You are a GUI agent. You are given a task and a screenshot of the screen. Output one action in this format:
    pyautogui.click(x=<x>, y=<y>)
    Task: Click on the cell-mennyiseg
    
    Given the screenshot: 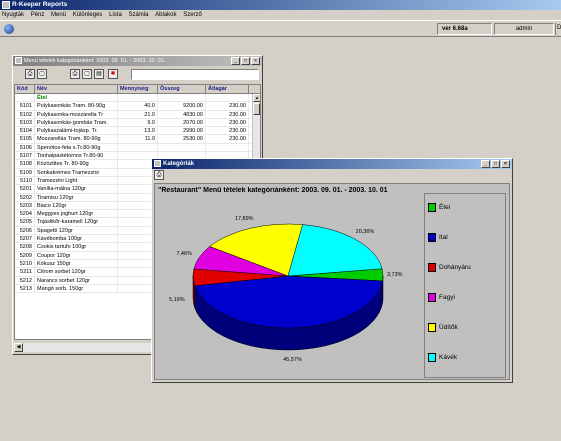 What is the action you would take?
    pyautogui.click(x=138, y=147)
    